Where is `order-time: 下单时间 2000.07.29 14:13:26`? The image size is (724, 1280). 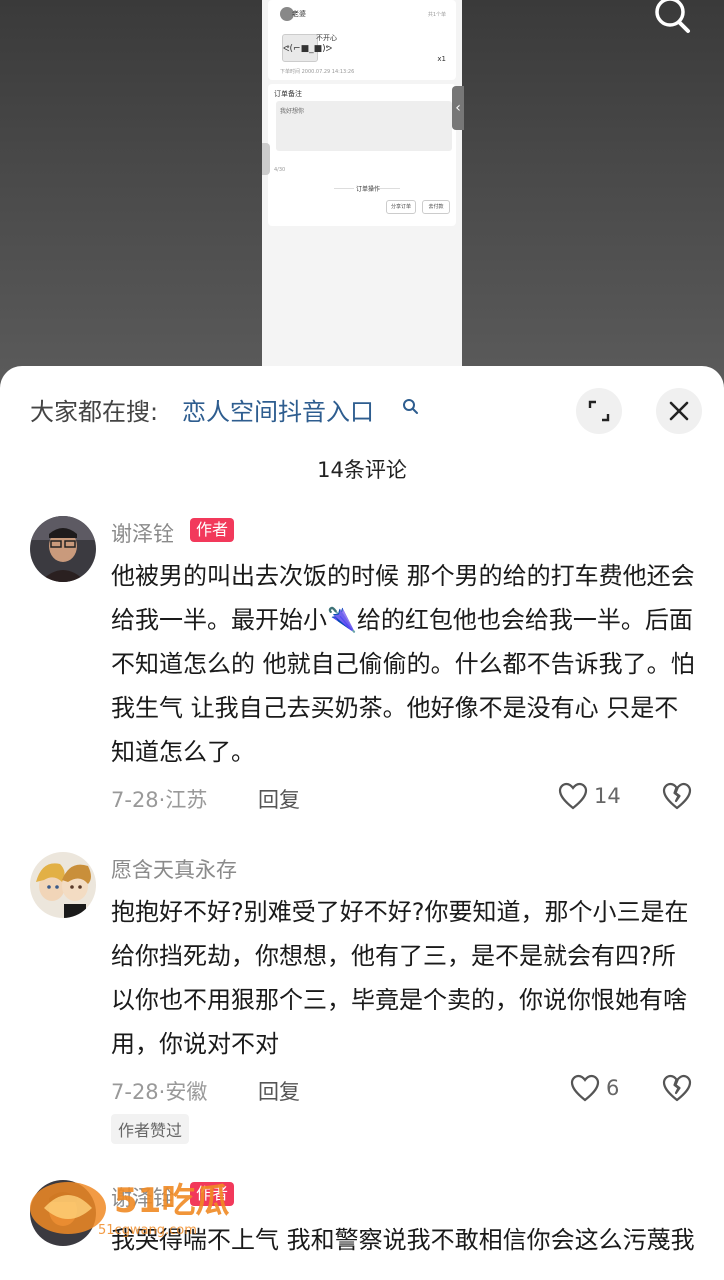 order-time: 下单时间 2000.07.29 14:13:26 is located at coordinates (317, 72).